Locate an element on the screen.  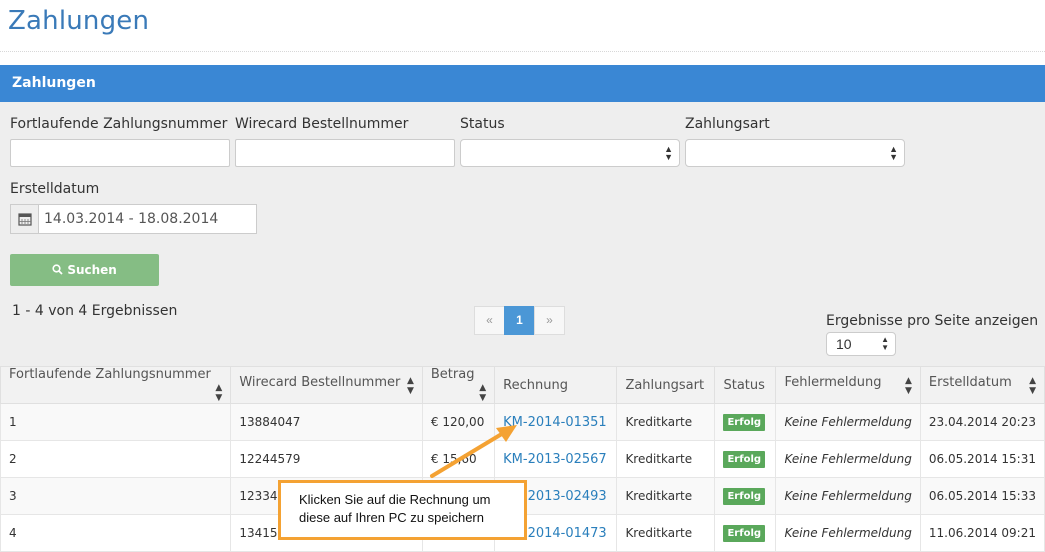
invoice-link: KM-2013-02567 is located at coordinates (555, 459).